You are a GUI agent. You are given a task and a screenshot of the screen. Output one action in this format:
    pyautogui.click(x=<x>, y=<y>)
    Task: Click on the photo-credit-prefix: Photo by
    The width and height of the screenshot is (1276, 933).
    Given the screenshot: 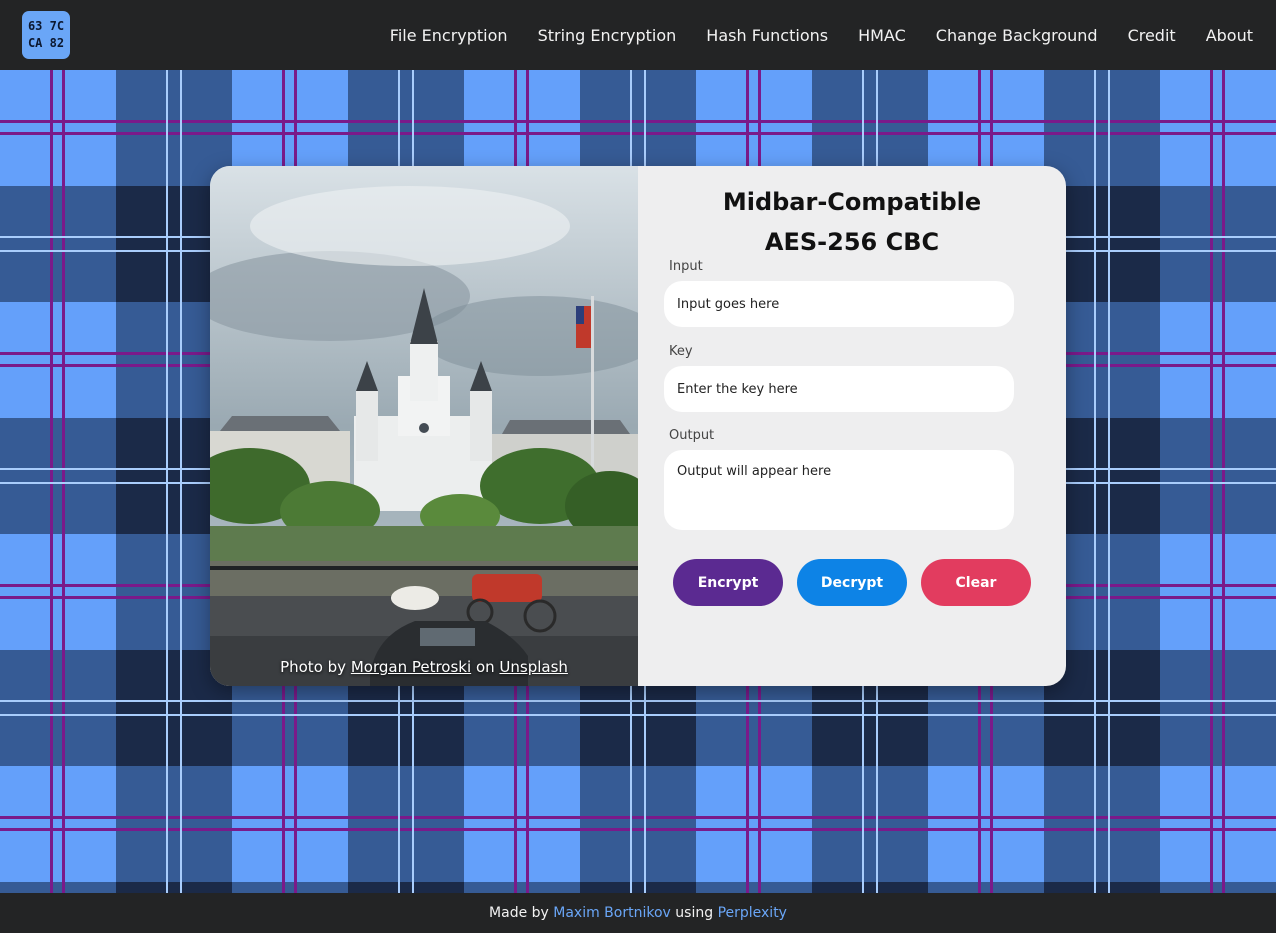 What is the action you would take?
    pyautogui.click(x=313, y=667)
    